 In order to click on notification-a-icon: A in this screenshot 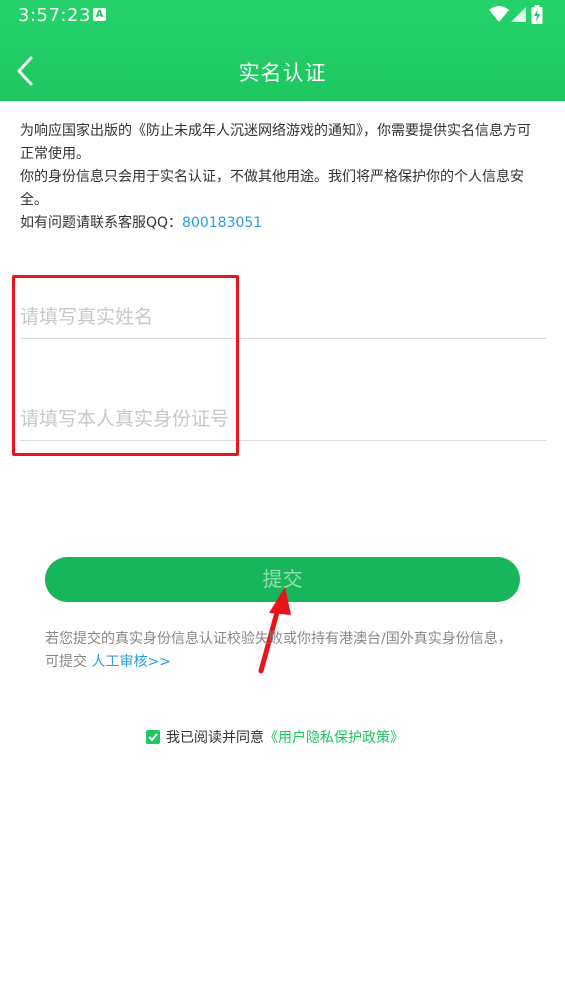, I will do `click(99, 14)`.